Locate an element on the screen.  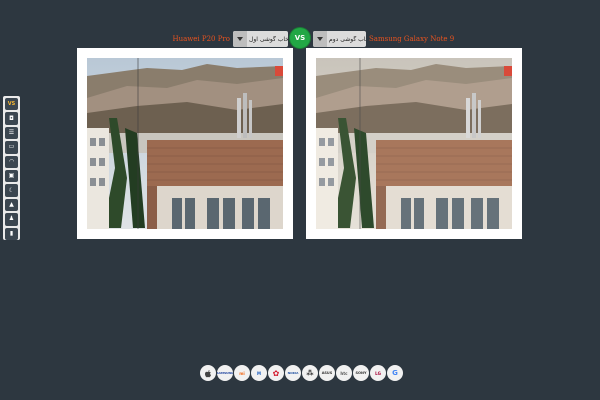
comparison-toolbar: VS ◘ ☰ ▭ ◠ ▣ ☾ ▲ ♟ ▮ is located at coordinates (11, 168).